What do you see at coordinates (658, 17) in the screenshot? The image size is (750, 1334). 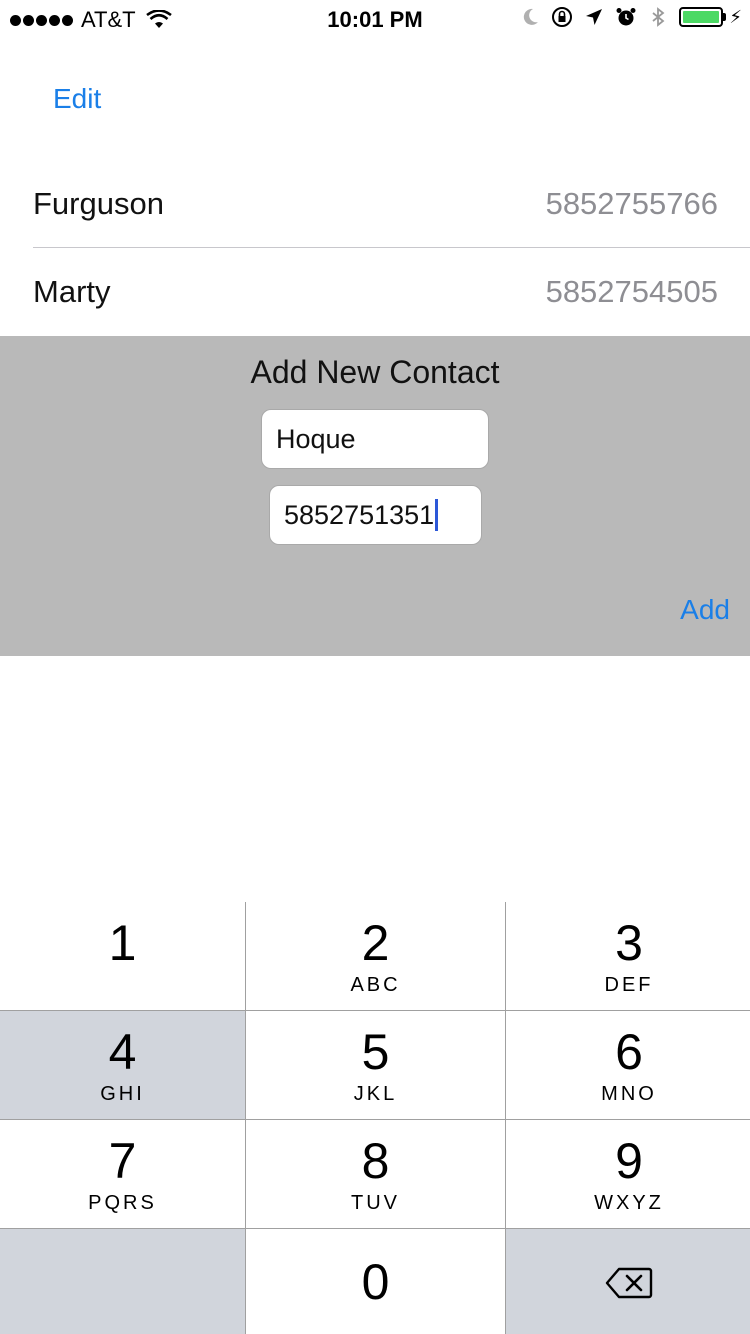 I see `bluetooth-icon` at bounding box center [658, 17].